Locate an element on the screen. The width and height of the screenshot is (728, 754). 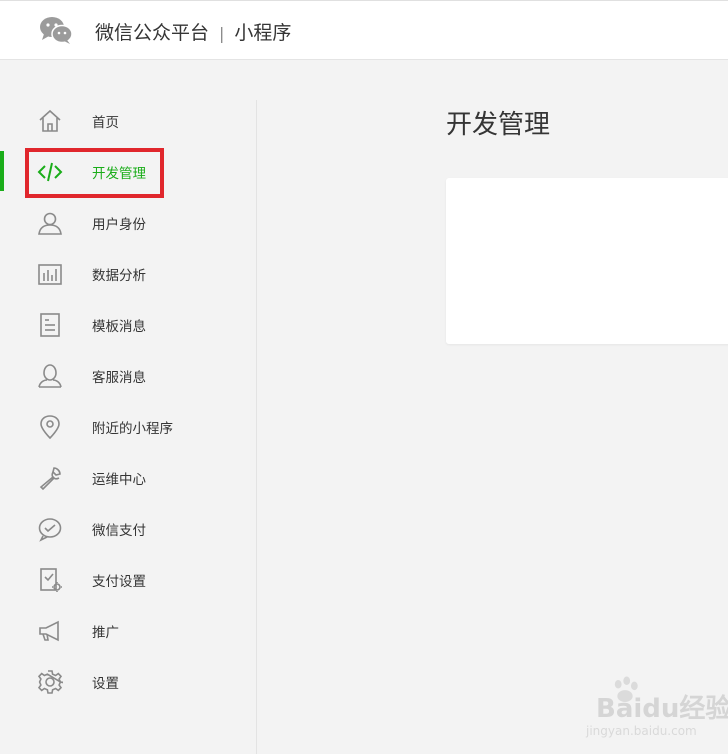
top-bar: 微信公众平台 | 小程序 is located at coordinates (364, 30).